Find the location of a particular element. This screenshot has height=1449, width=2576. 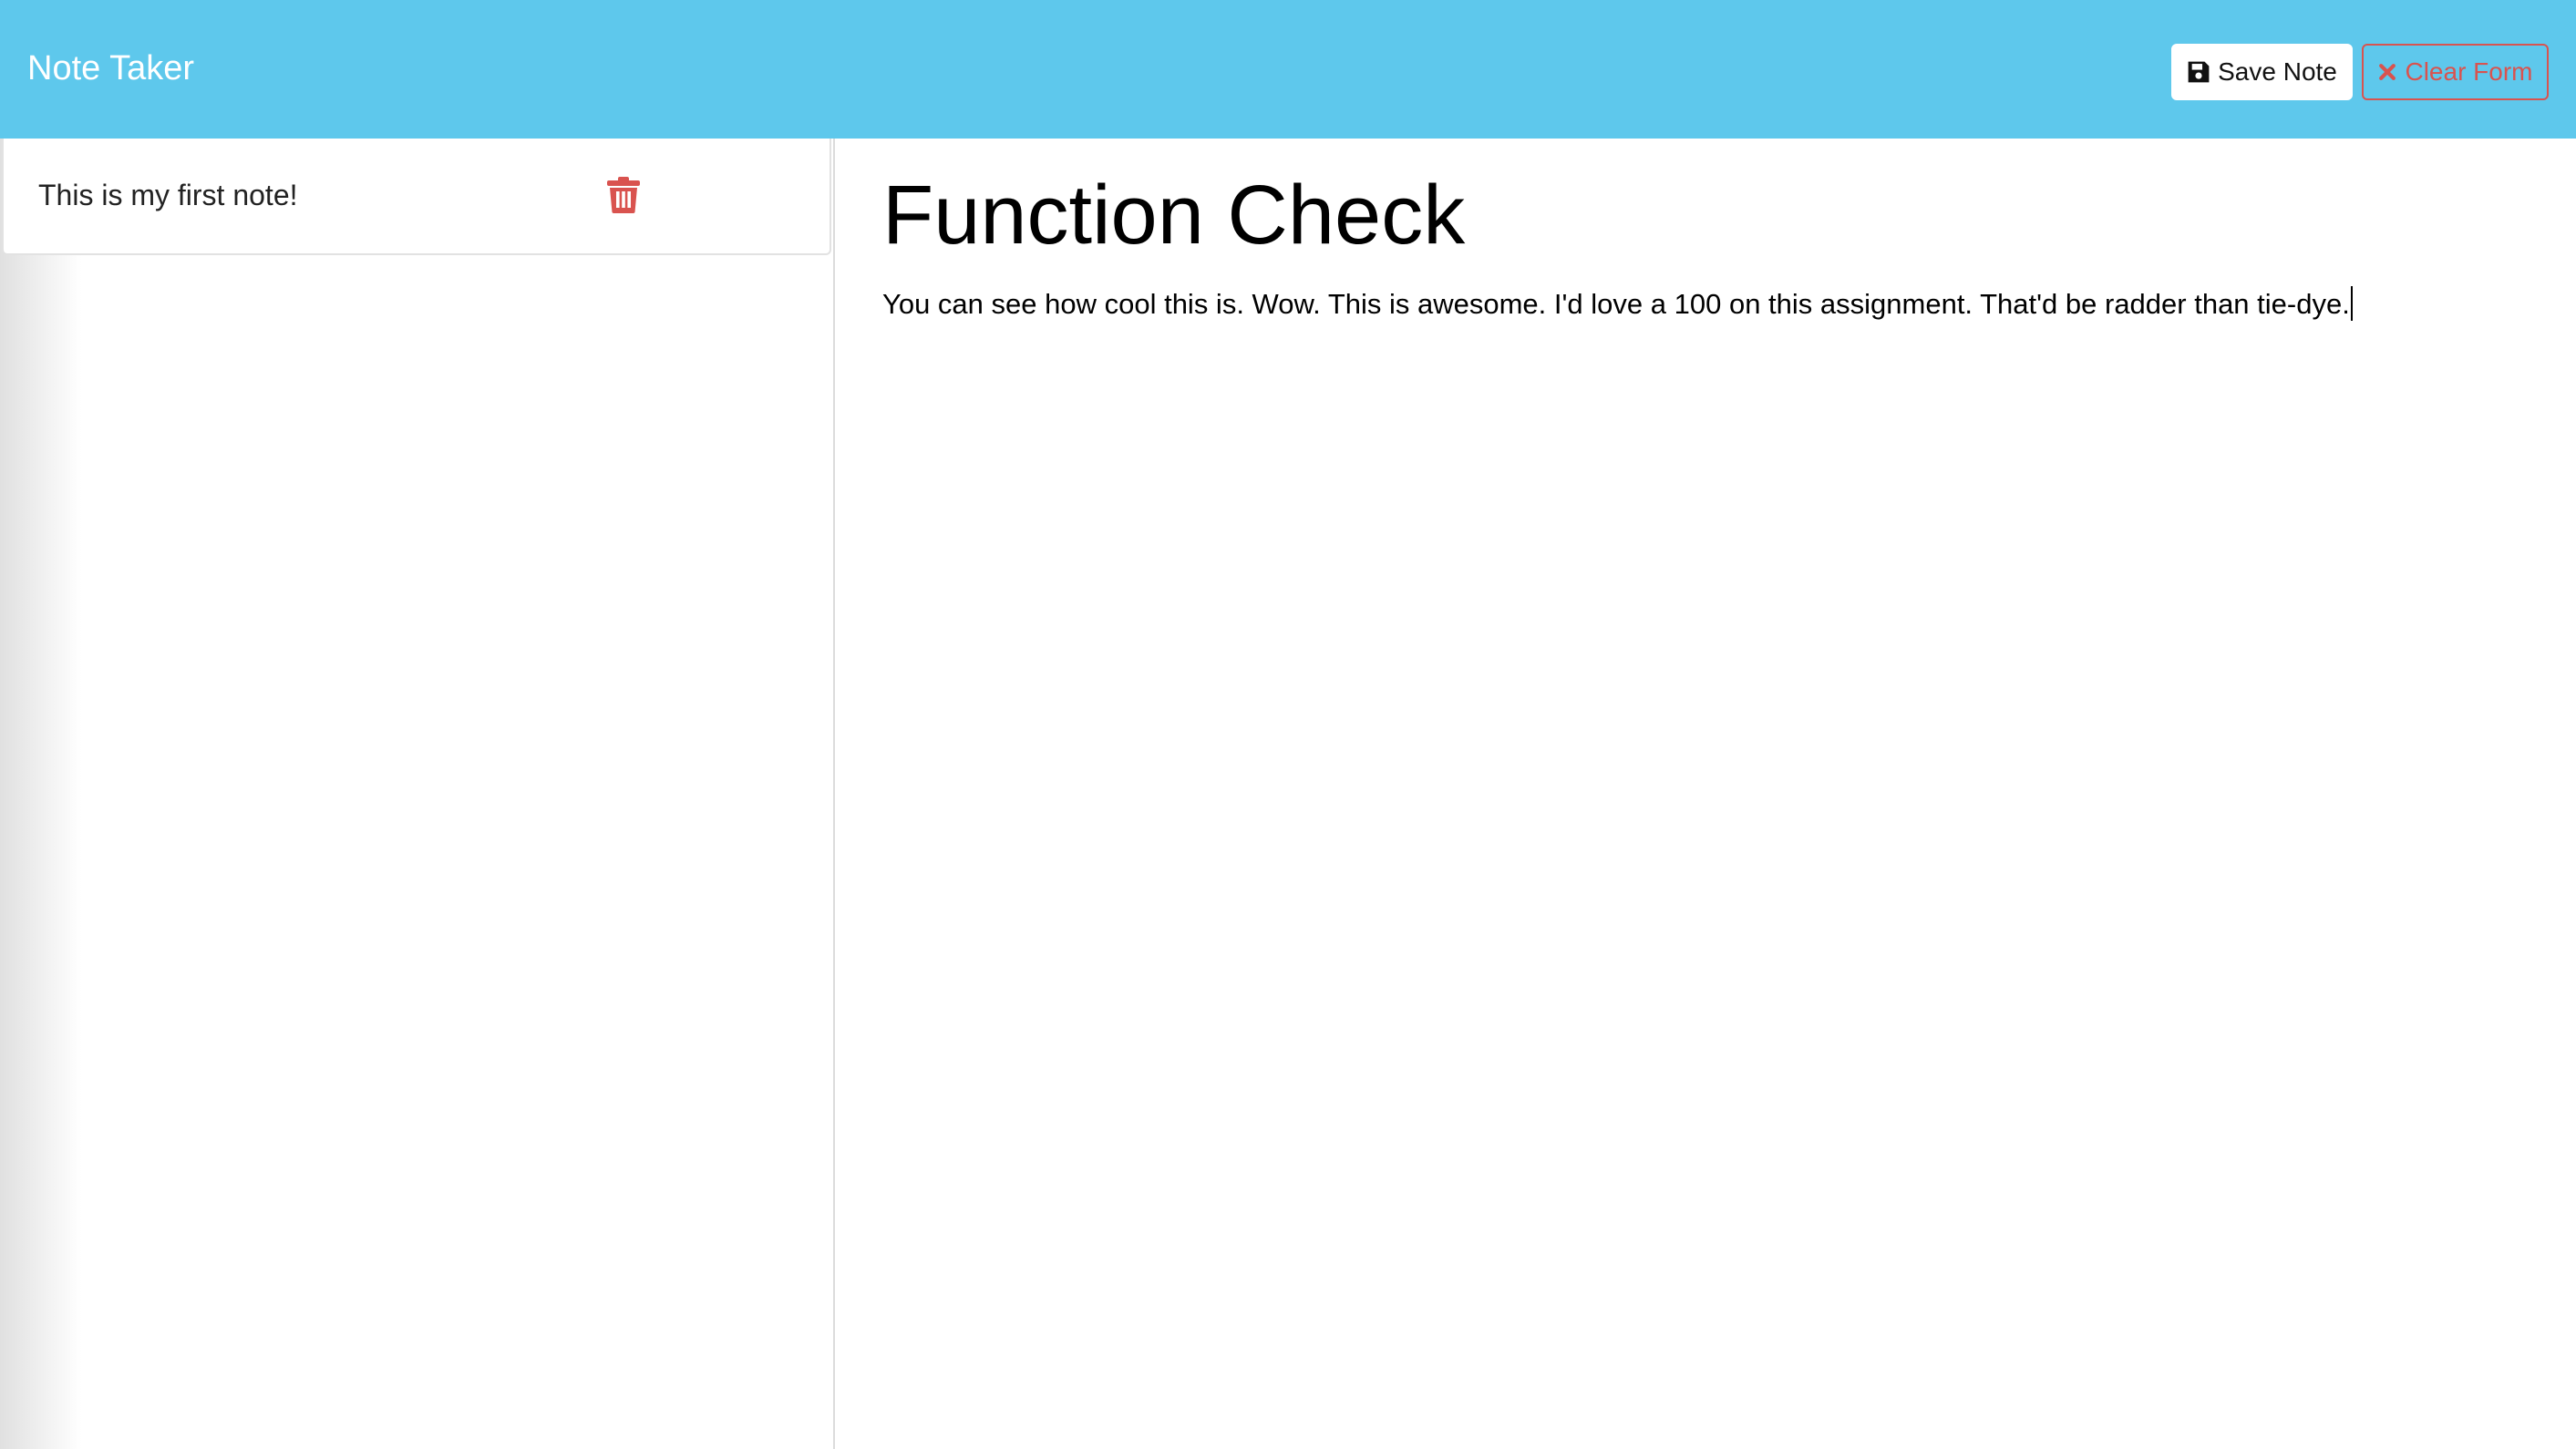

save-note-label: Save Note is located at coordinates (2277, 71).